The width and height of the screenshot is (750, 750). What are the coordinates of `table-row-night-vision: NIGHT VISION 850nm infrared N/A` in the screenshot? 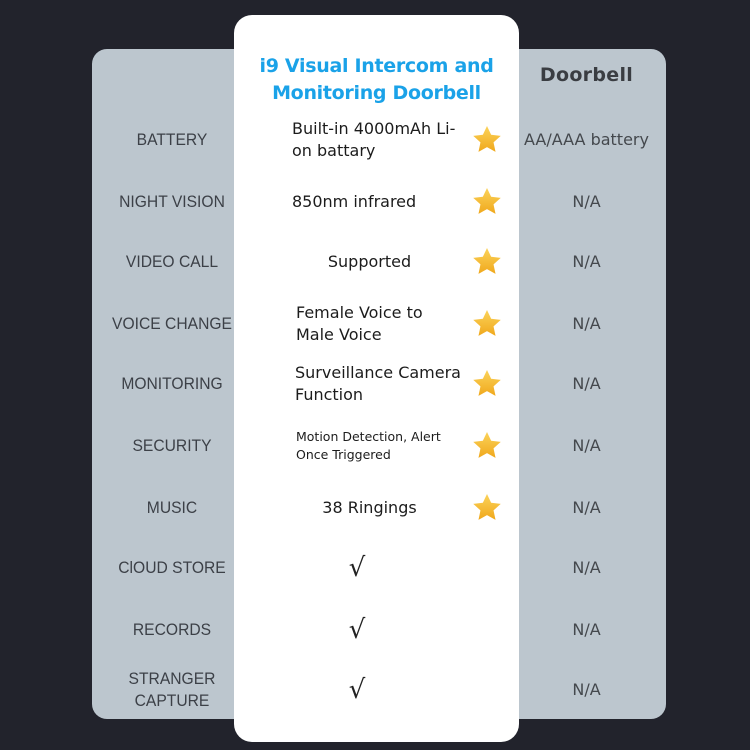 It's located at (379, 202).